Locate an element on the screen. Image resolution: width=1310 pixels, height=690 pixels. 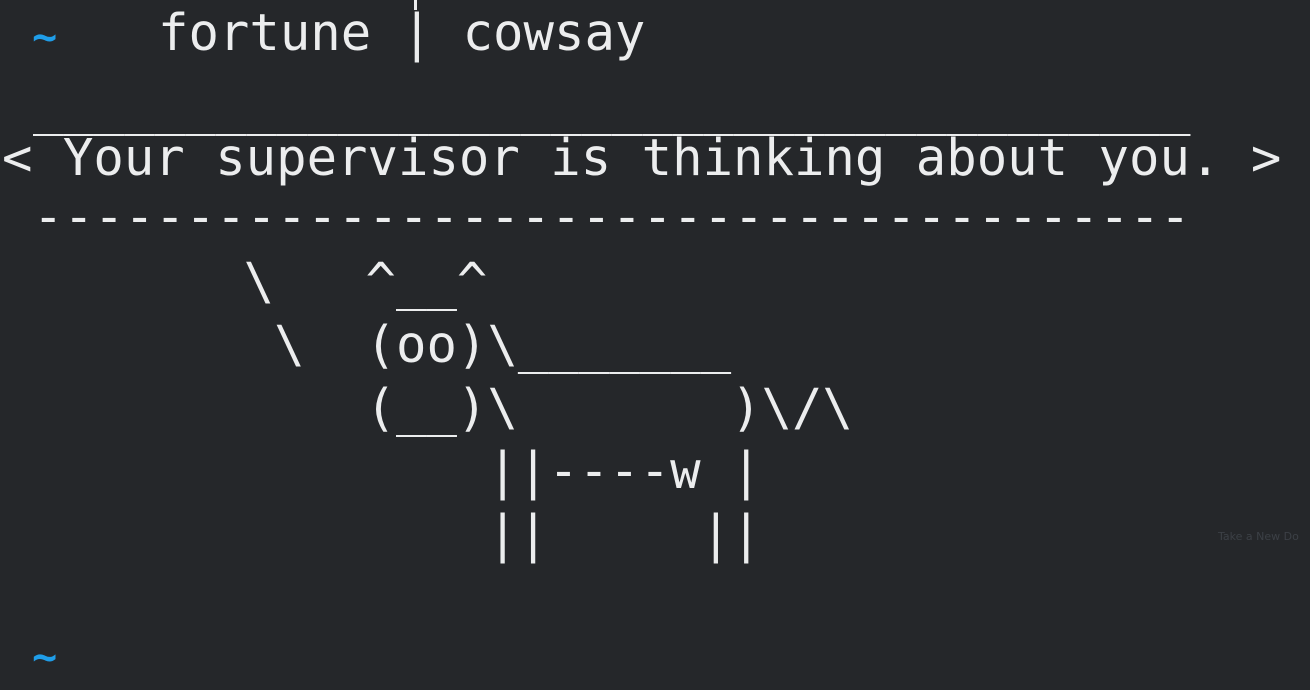
cow-line: (__)\ )\/\ is located at coordinates (426, 407).